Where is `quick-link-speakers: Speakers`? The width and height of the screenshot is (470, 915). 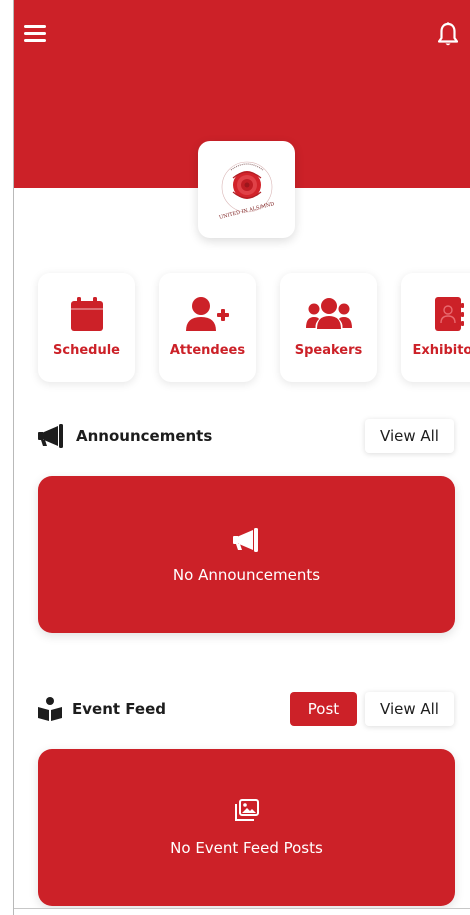
quick-link-speakers: Speakers is located at coordinates (328, 327).